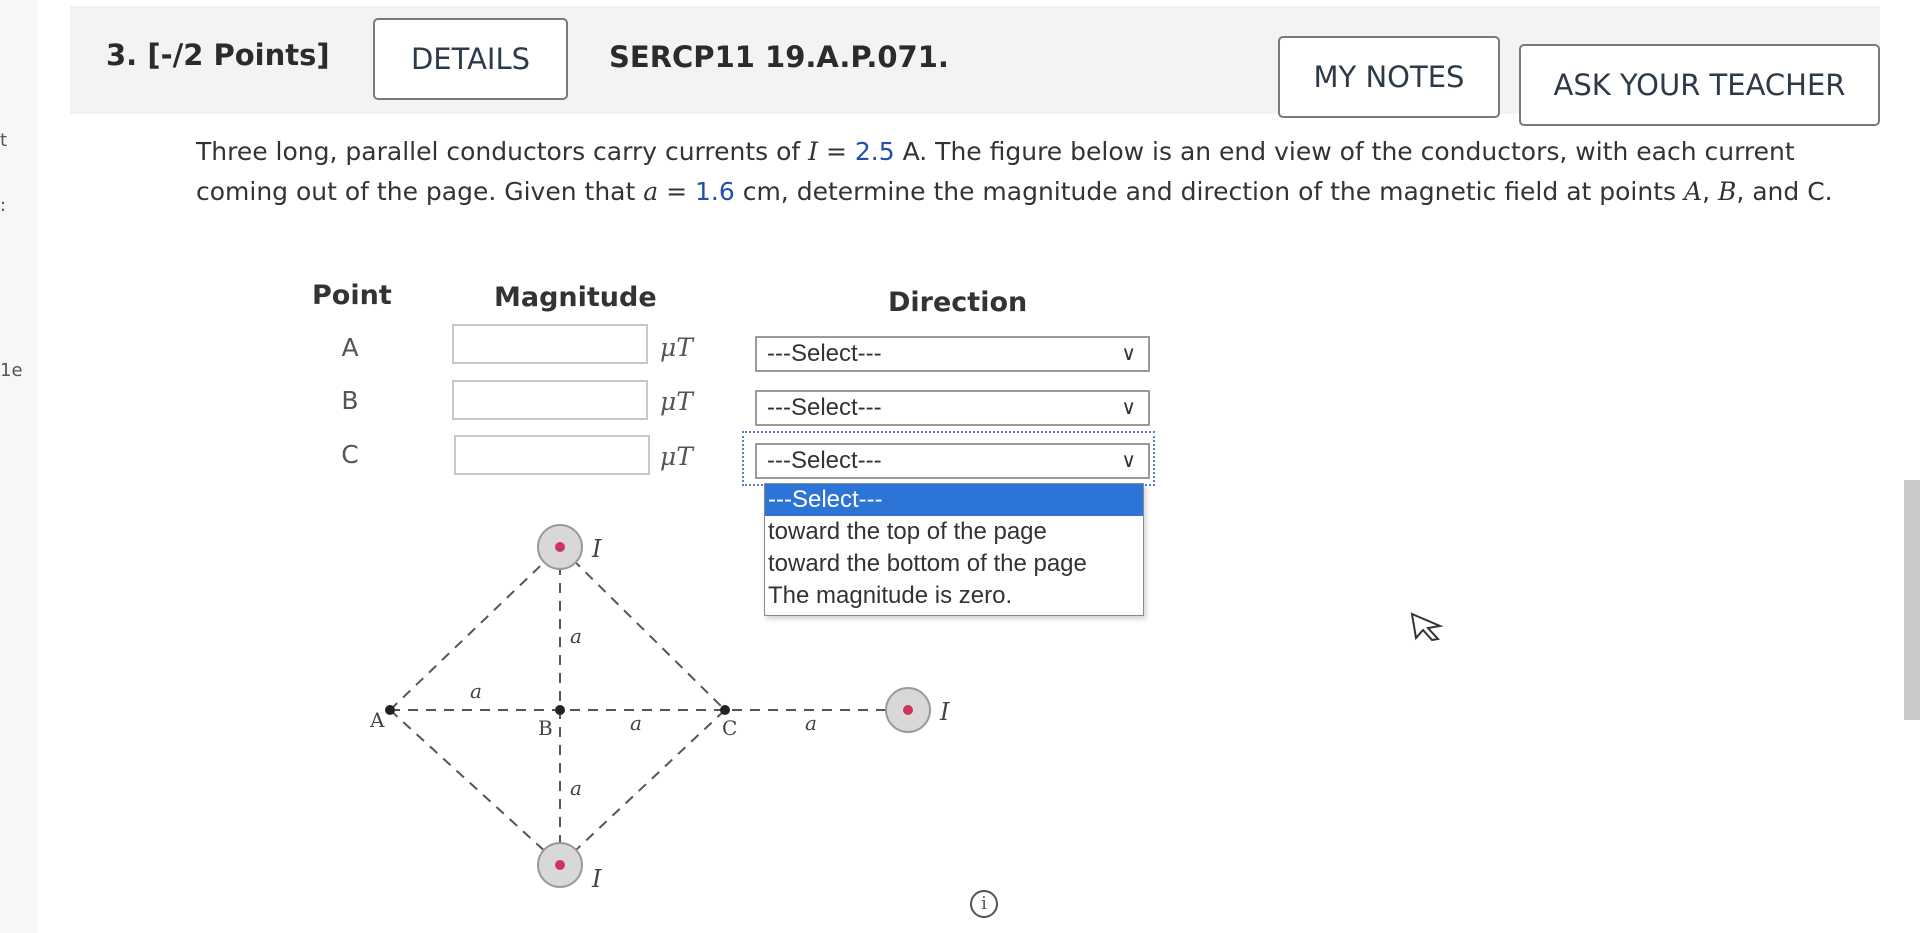 Image resolution: width=1920 pixels, height=933 pixels. What do you see at coordinates (1699, 85) in the screenshot?
I see `ask-teacher-button: ASK YOUR TEACHER` at bounding box center [1699, 85].